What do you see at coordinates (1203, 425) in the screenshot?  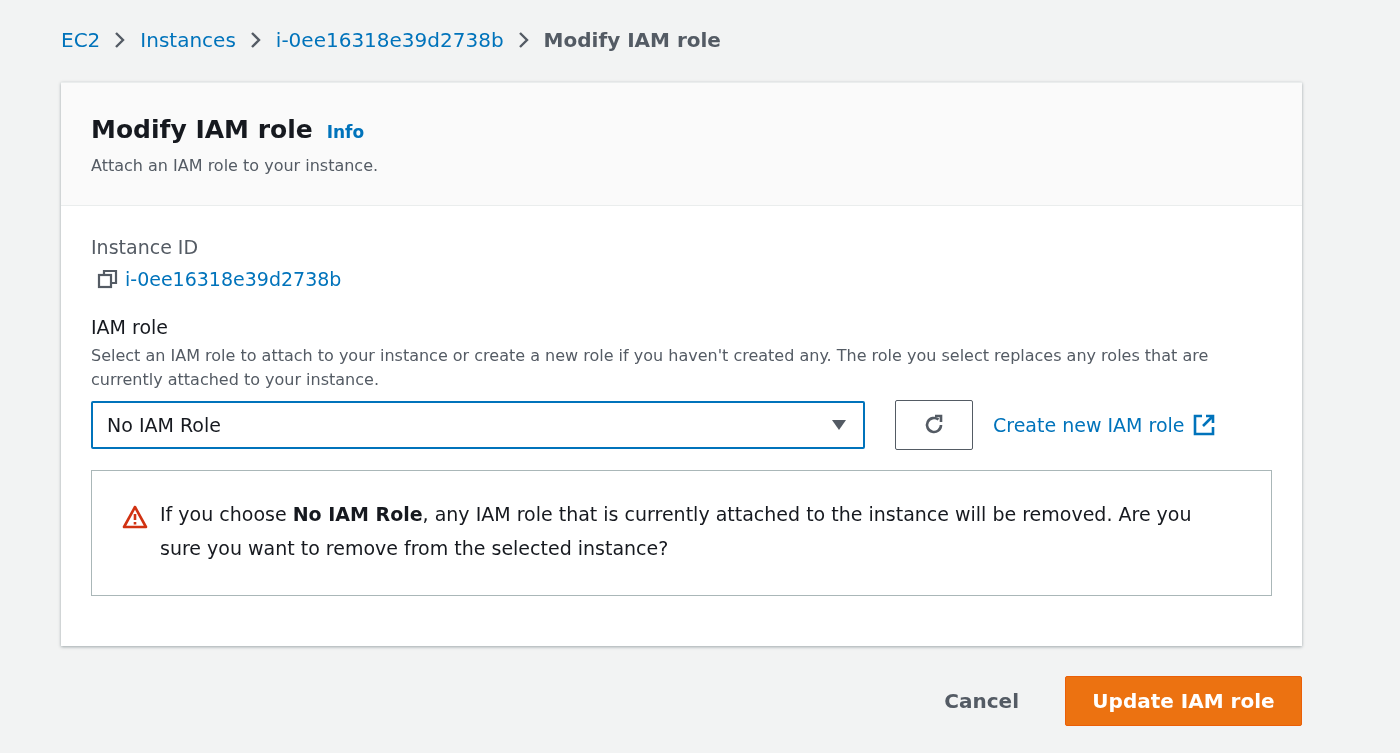 I see `external-link-icon` at bounding box center [1203, 425].